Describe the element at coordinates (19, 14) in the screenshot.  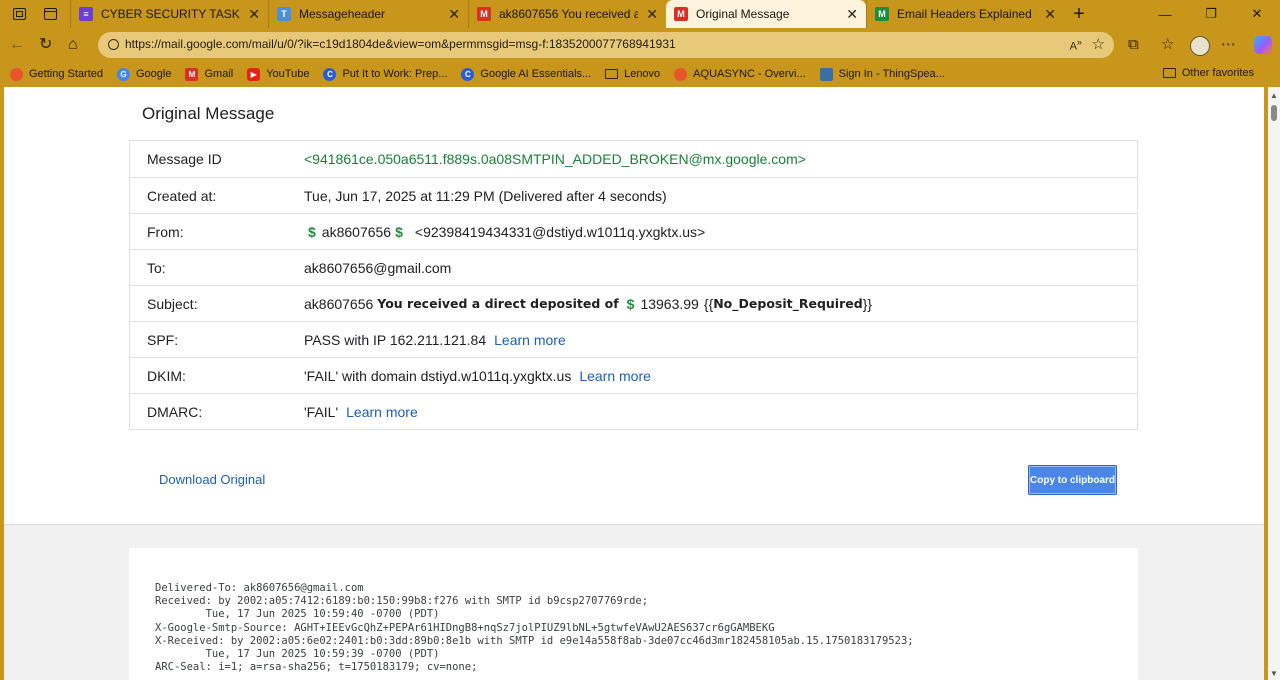
I see `workspaces-icon` at that location.